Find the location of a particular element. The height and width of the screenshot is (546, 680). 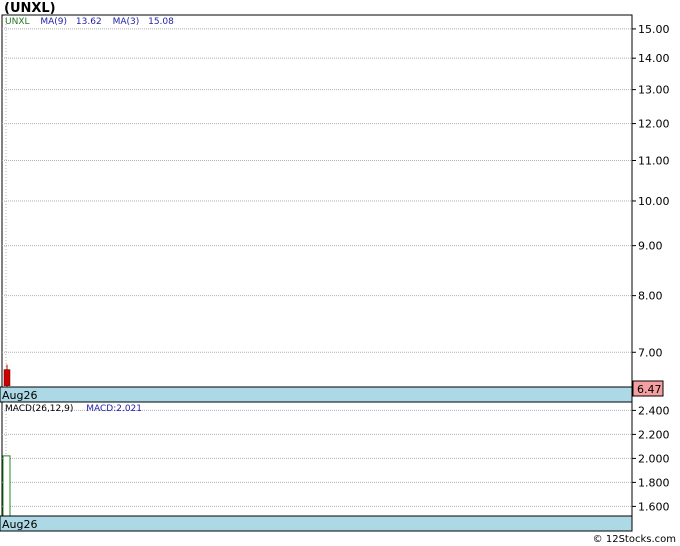

legend-ma9-value: 13.62 is located at coordinates (89, 22).